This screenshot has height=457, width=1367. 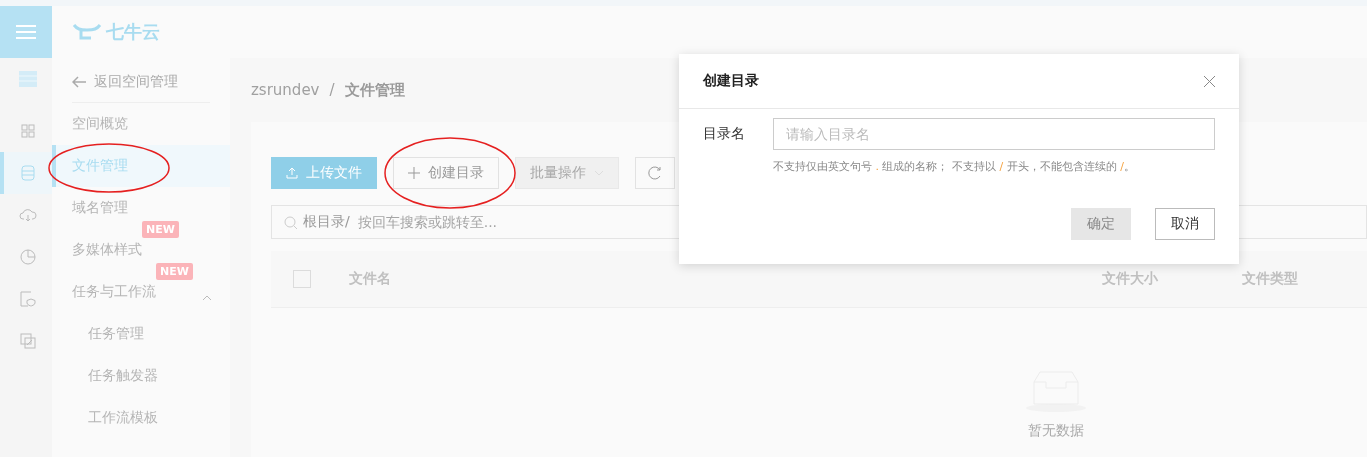 What do you see at coordinates (1056, 431) in the screenshot?
I see `empty-state-text: 暂无数据` at bounding box center [1056, 431].